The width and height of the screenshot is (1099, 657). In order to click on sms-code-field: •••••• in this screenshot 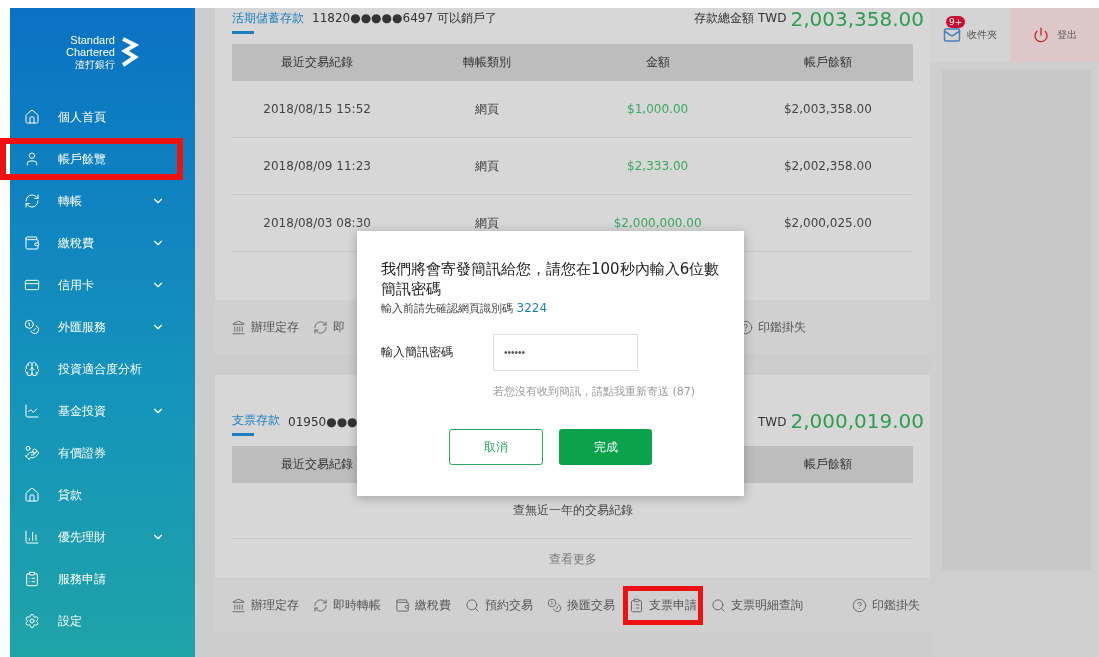, I will do `click(565, 352)`.